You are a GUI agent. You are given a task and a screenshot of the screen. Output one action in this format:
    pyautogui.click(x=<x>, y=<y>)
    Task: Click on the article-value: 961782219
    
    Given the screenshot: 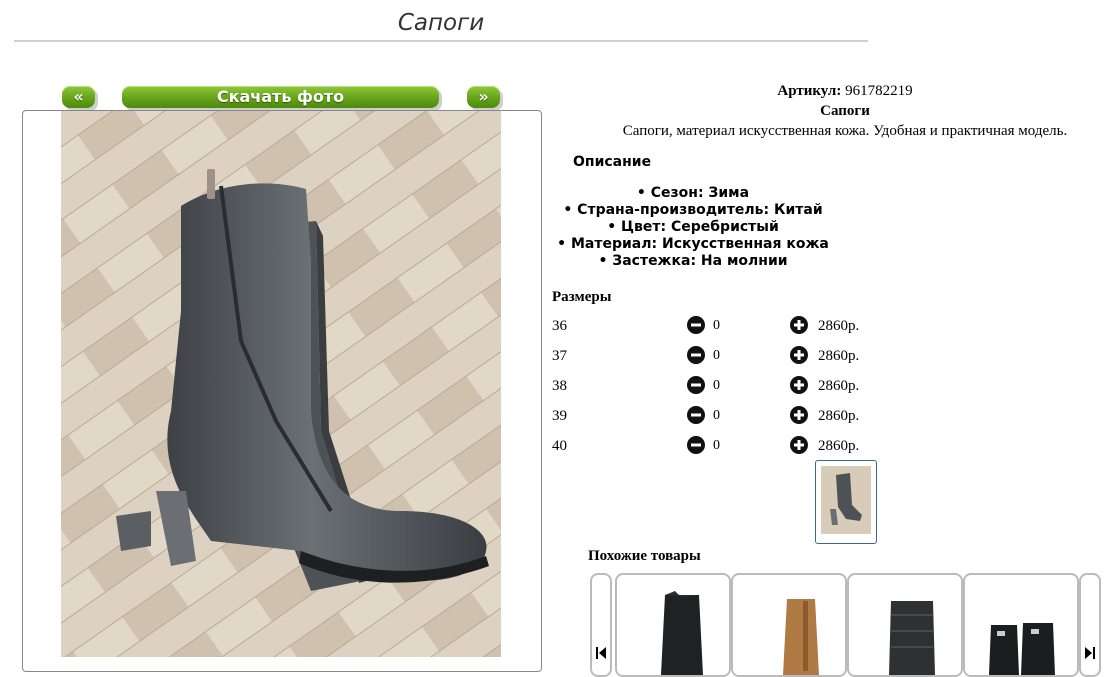 What is the action you would take?
    pyautogui.click(x=879, y=91)
    